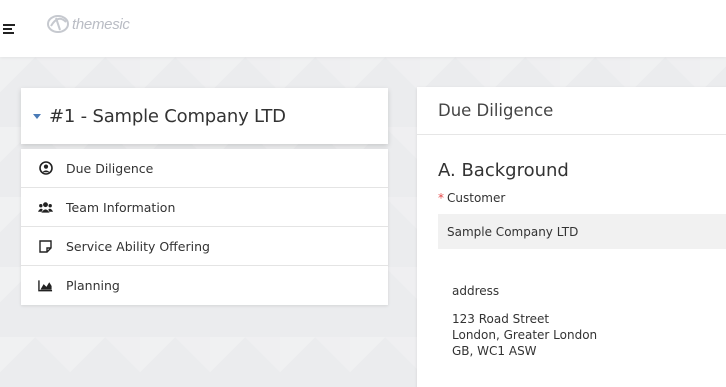 The image size is (726, 387). What do you see at coordinates (582, 231) in the screenshot?
I see `customer-field: Sample Company LTD` at bounding box center [582, 231].